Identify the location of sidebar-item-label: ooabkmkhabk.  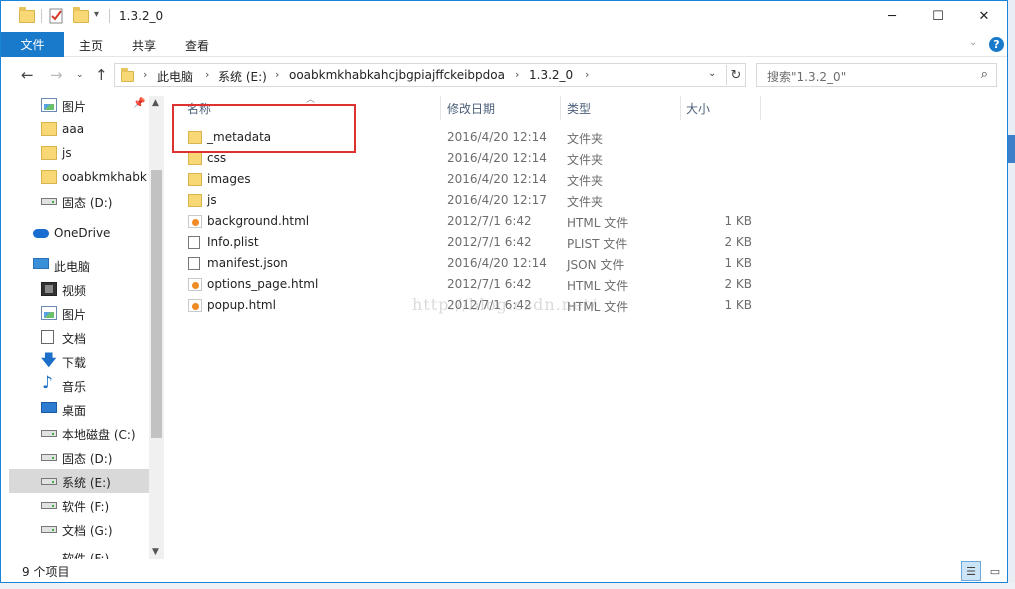
(104, 177).